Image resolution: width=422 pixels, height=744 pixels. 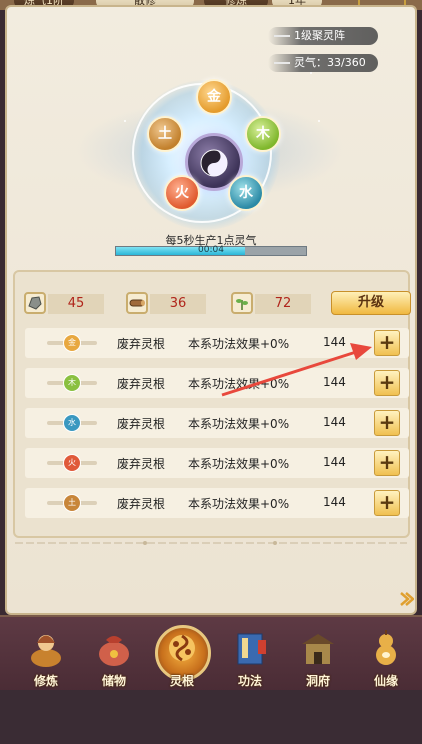 I want to click on root-row: 土 废弃灵根 本系功法效果+0% 144 +, so click(x=217, y=503).